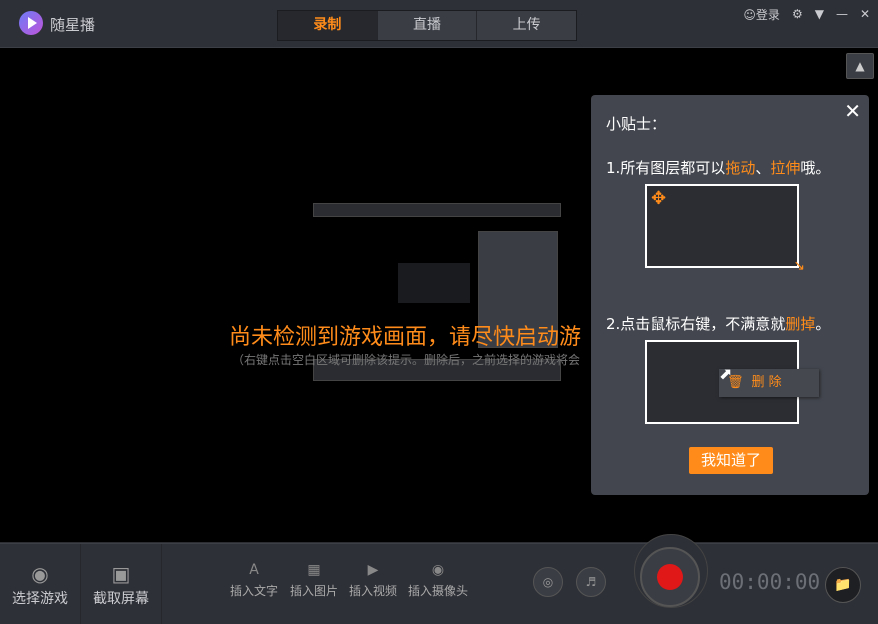  I want to click on tips-line-1: 1.所有图层都可以拖动、拉伸哦。, so click(718, 168).